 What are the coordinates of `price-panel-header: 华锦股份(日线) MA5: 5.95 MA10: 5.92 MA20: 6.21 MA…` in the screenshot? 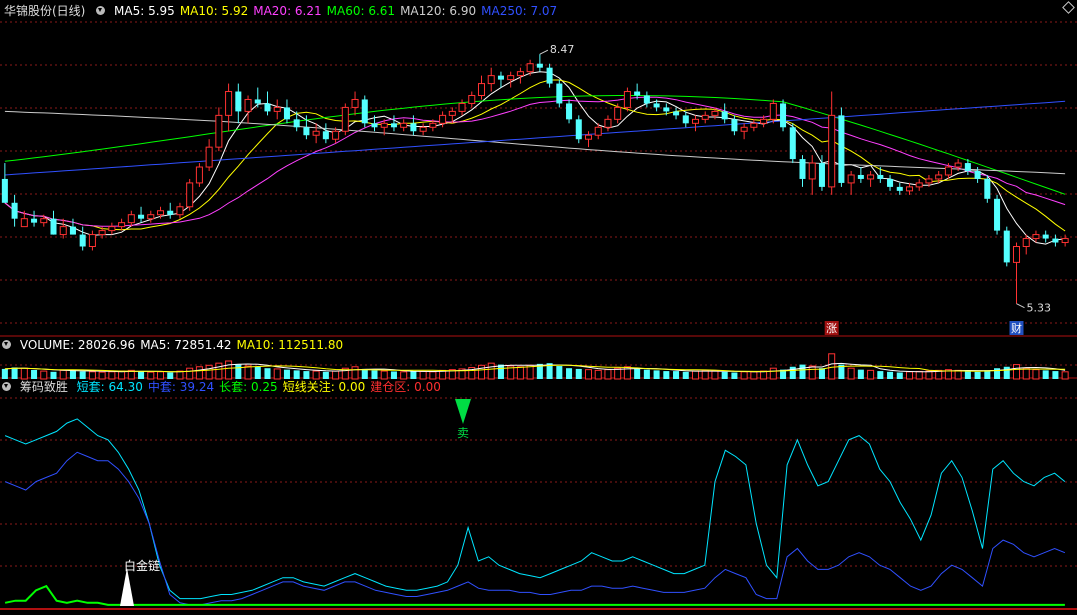 It's located at (283, 11).